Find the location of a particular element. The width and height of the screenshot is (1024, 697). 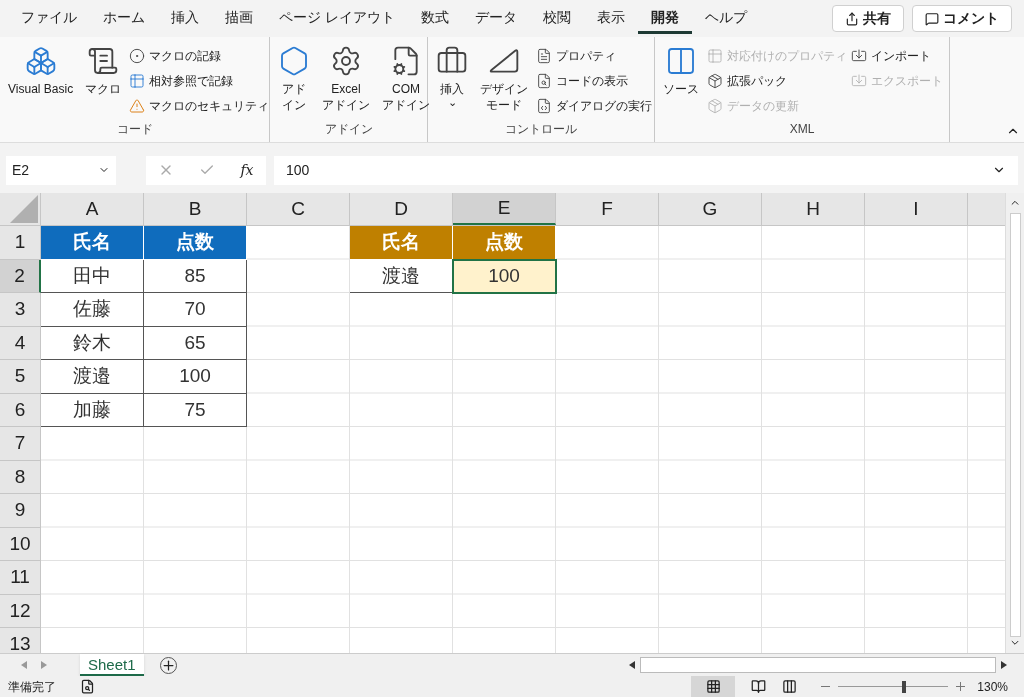

name-box: E2 is located at coordinates (61, 170).